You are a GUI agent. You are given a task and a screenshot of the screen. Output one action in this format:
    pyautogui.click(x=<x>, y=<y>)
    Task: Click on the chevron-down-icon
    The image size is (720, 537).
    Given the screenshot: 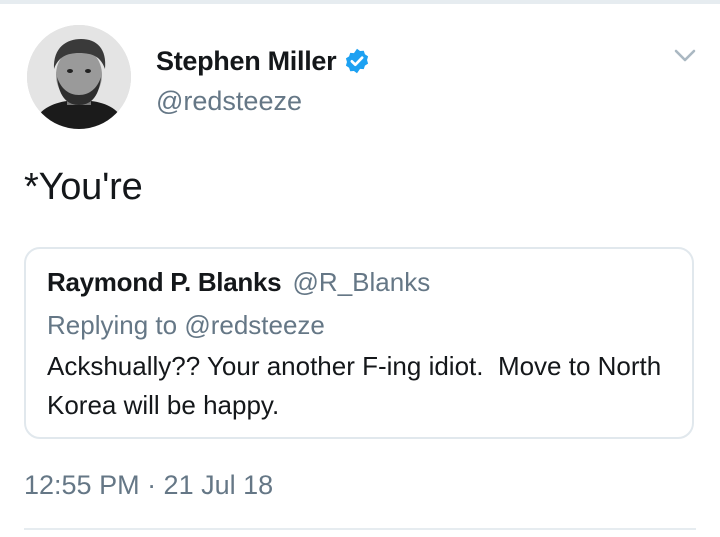 What is the action you would take?
    pyautogui.click(x=685, y=55)
    